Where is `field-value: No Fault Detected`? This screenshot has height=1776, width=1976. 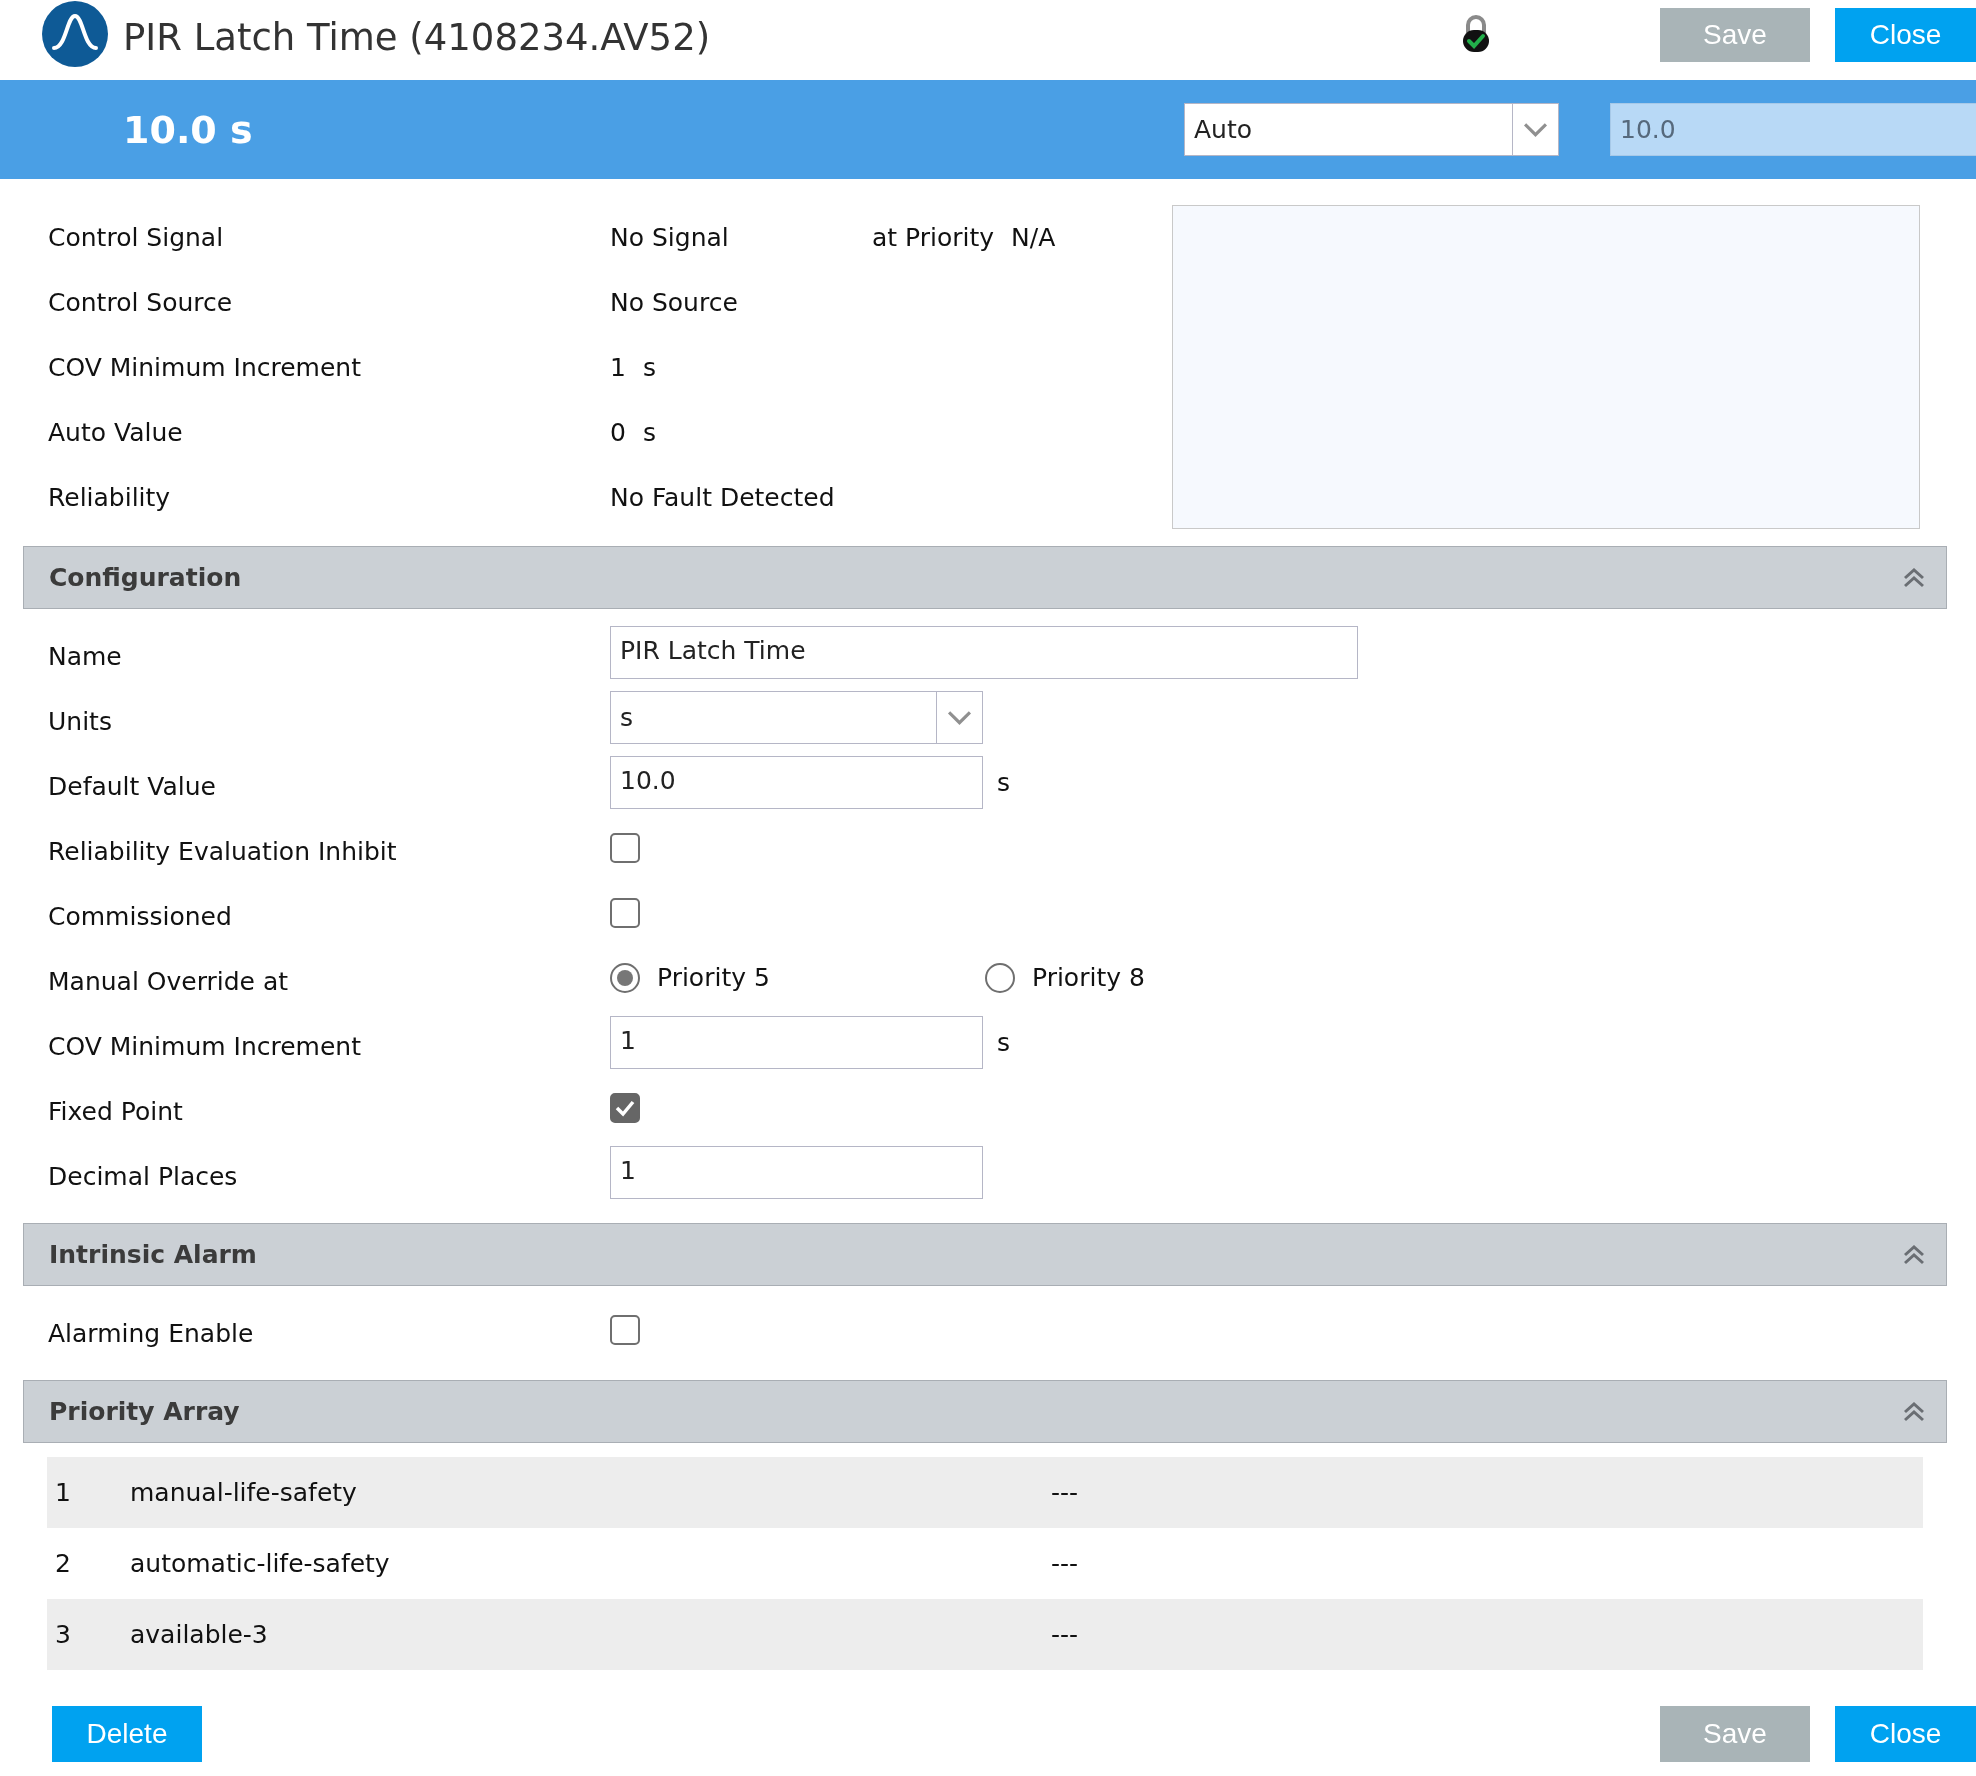
field-value: No Fault Detected is located at coordinates (722, 497).